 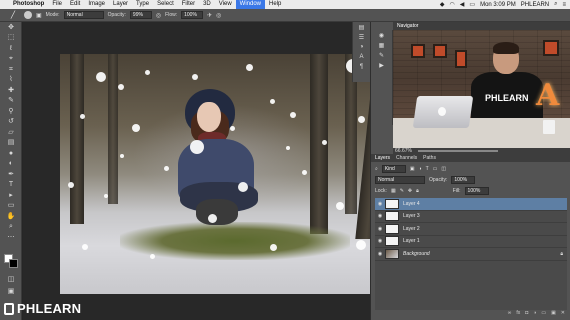 What do you see at coordinates (28, 15) in the screenshot?
I see `brush-size-preview` at bounding box center [28, 15].